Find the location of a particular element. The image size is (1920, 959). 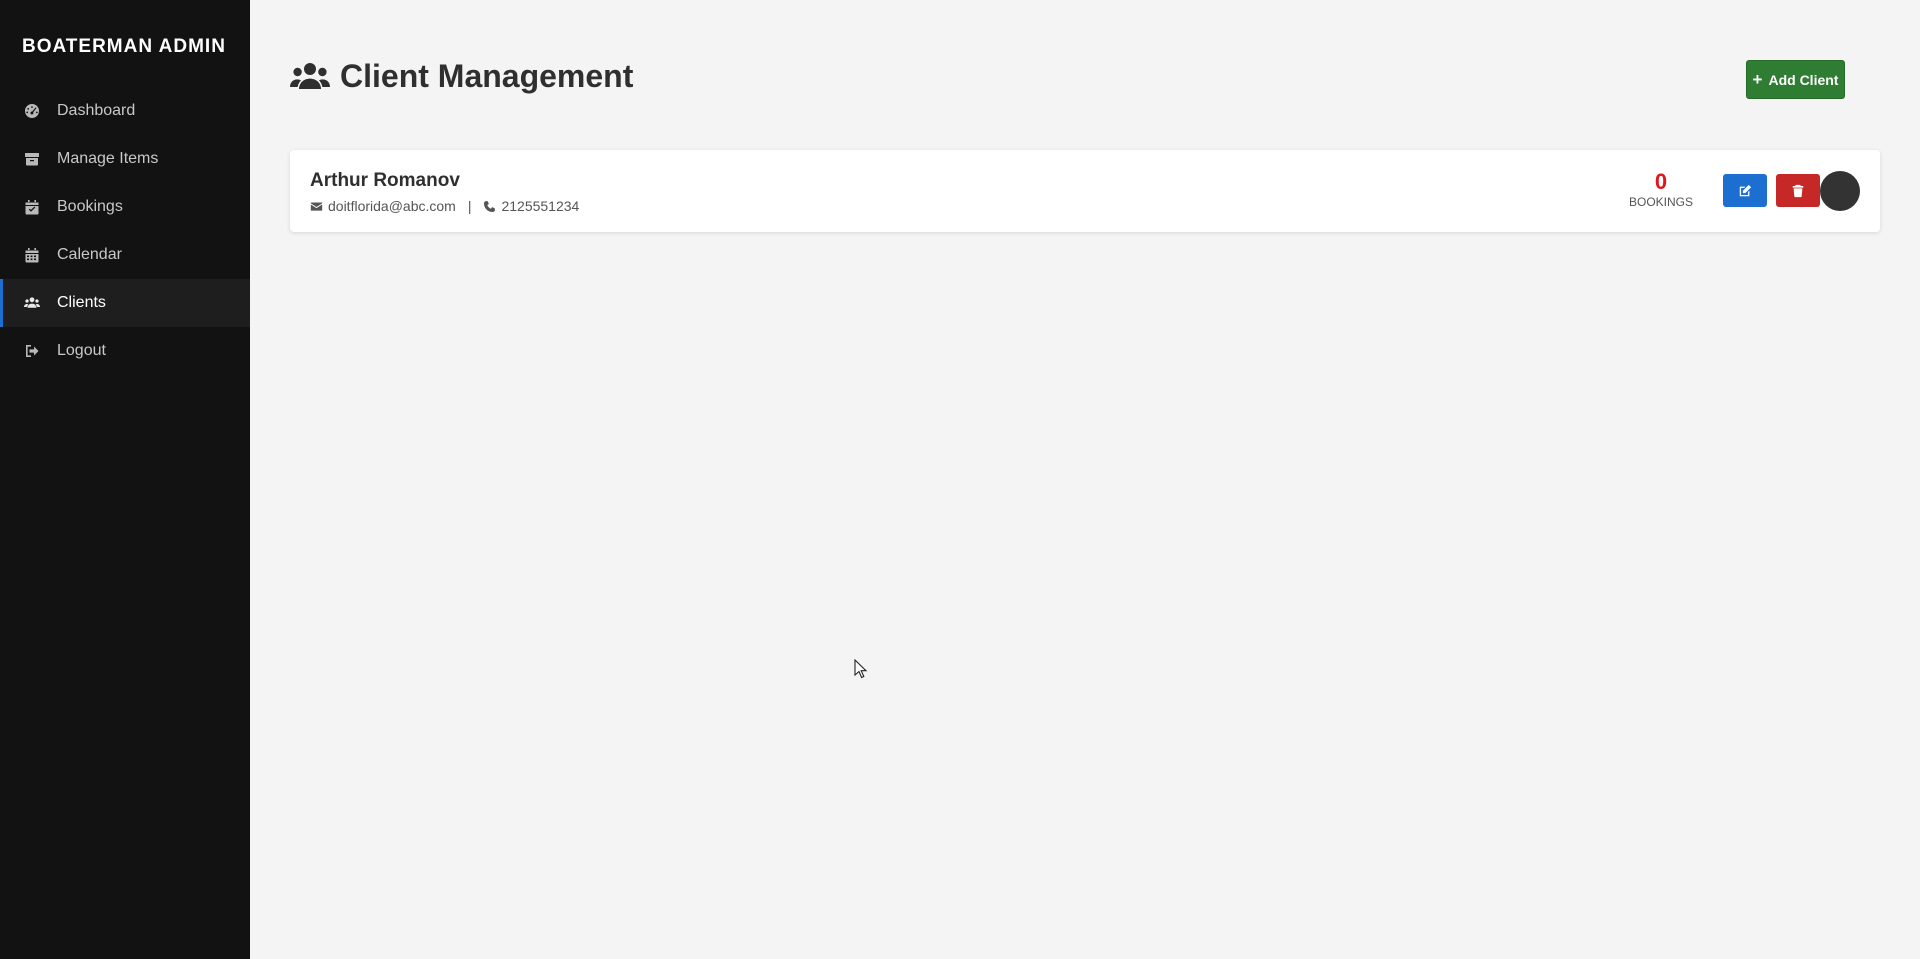

envelope-icon is located at coordinates (316, 206).